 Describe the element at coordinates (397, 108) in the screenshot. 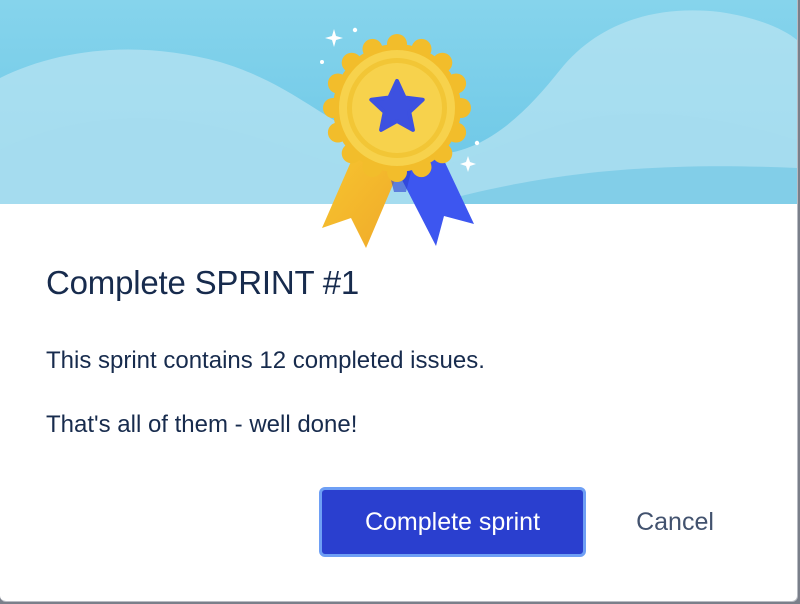

I see `medal-body` at that location.